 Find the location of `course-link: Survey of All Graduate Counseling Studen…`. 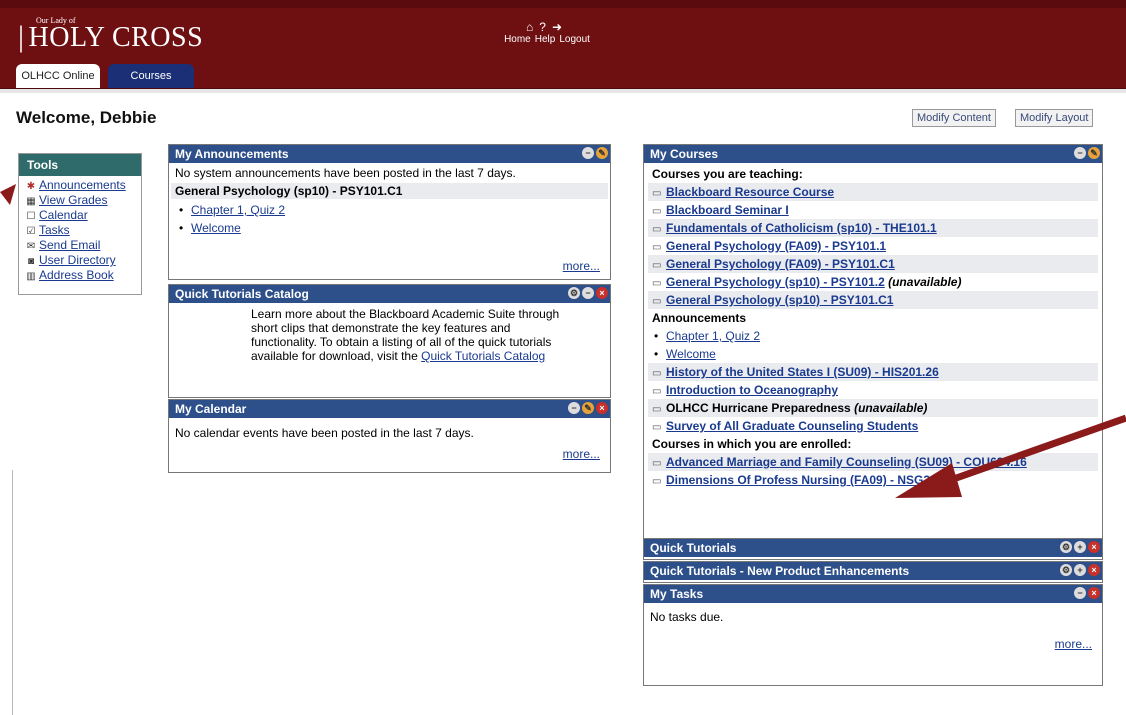

course-link: Survey of All Graduate Counseling Studen… is located at coordinates (792, 426).